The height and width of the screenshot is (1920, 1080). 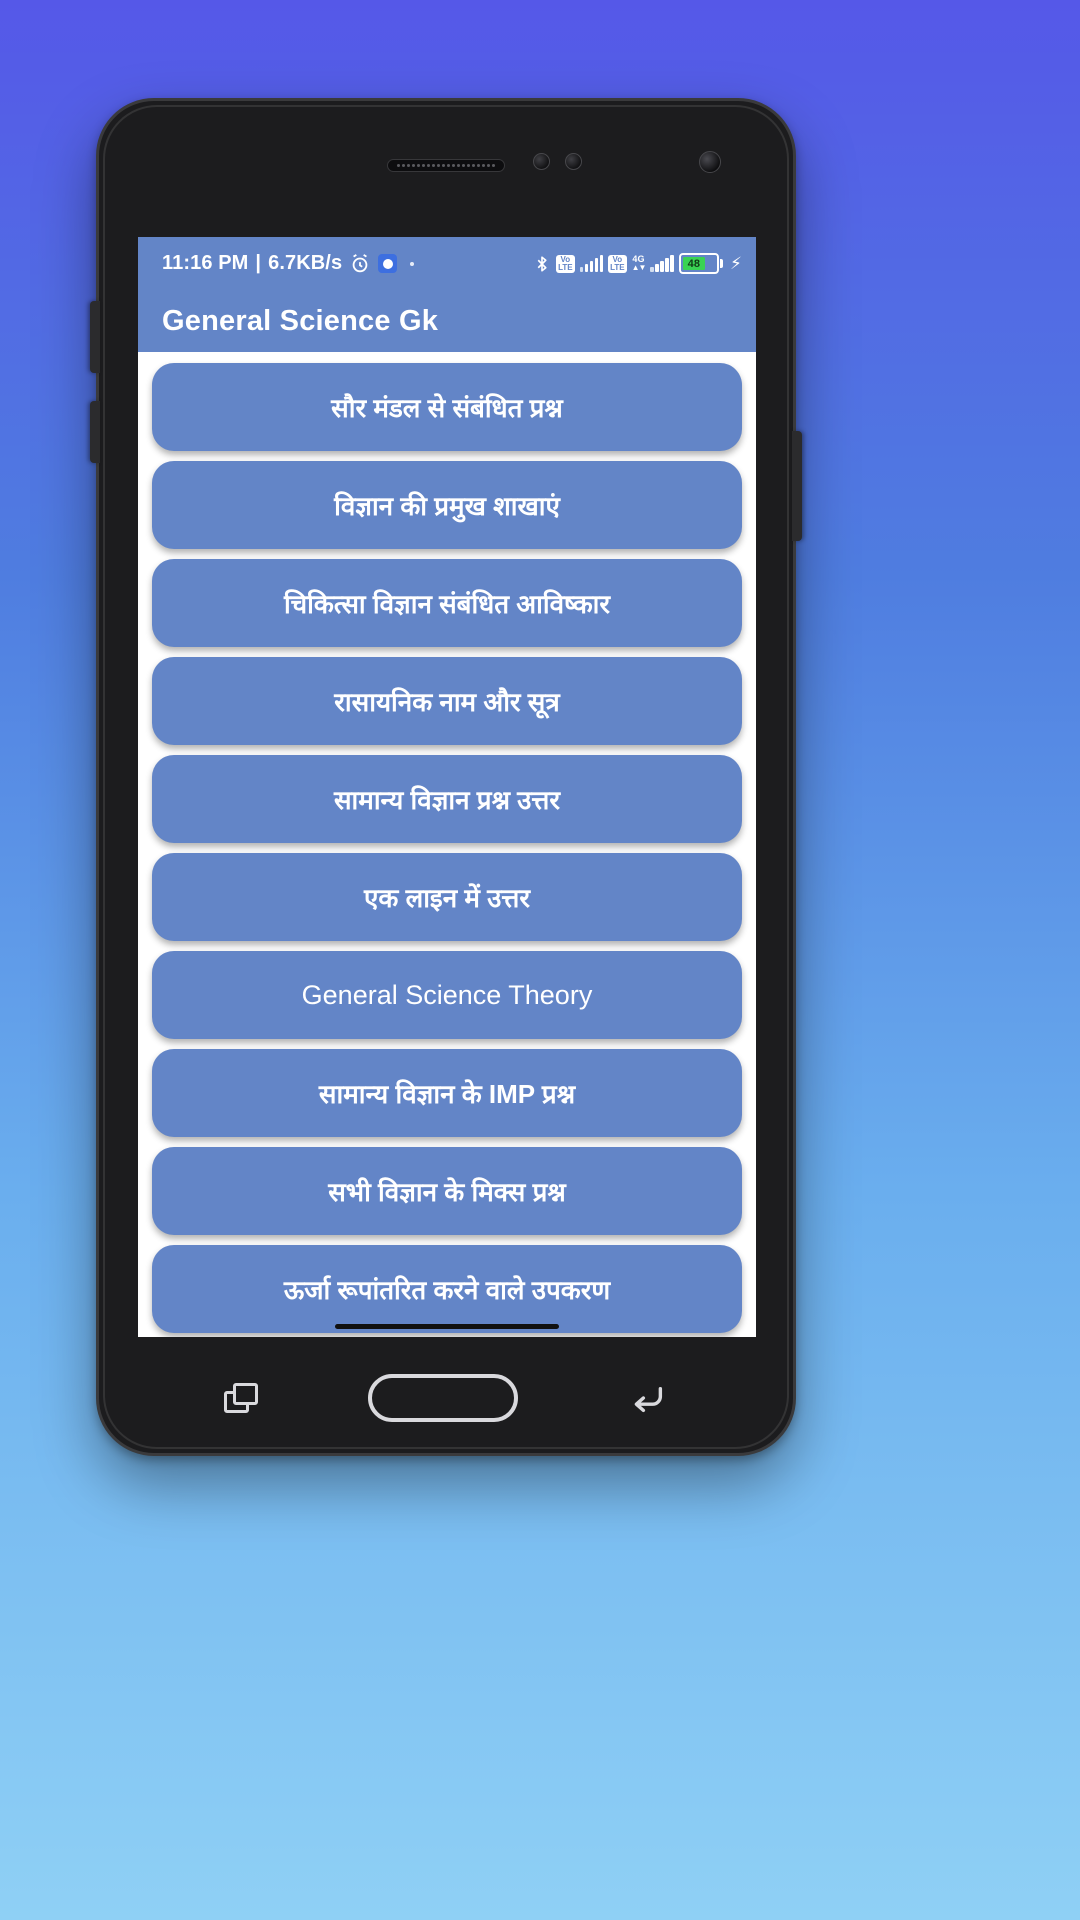 I want to click on network-type-icon: 4G ▲▼, so click(x=639, y=263).